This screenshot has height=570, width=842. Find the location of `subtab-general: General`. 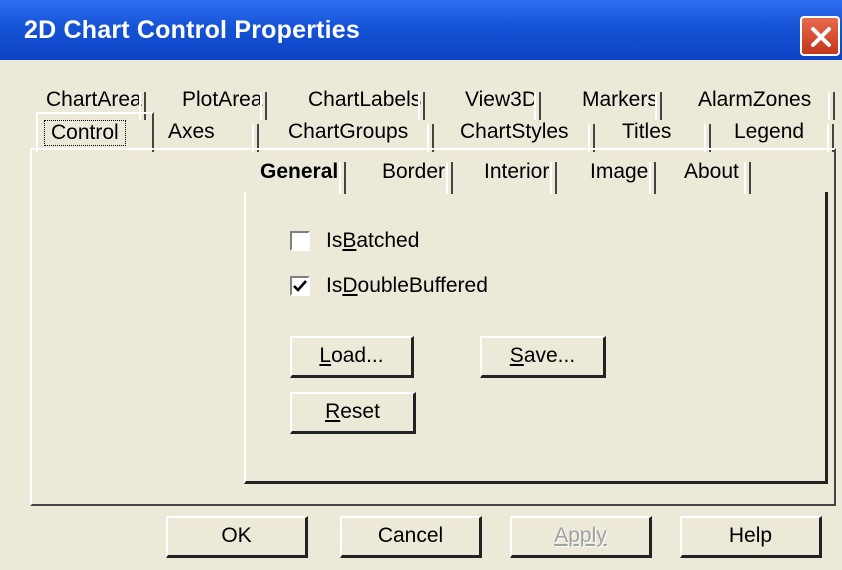

subtab-general: General is located at coordinates (303, 177).